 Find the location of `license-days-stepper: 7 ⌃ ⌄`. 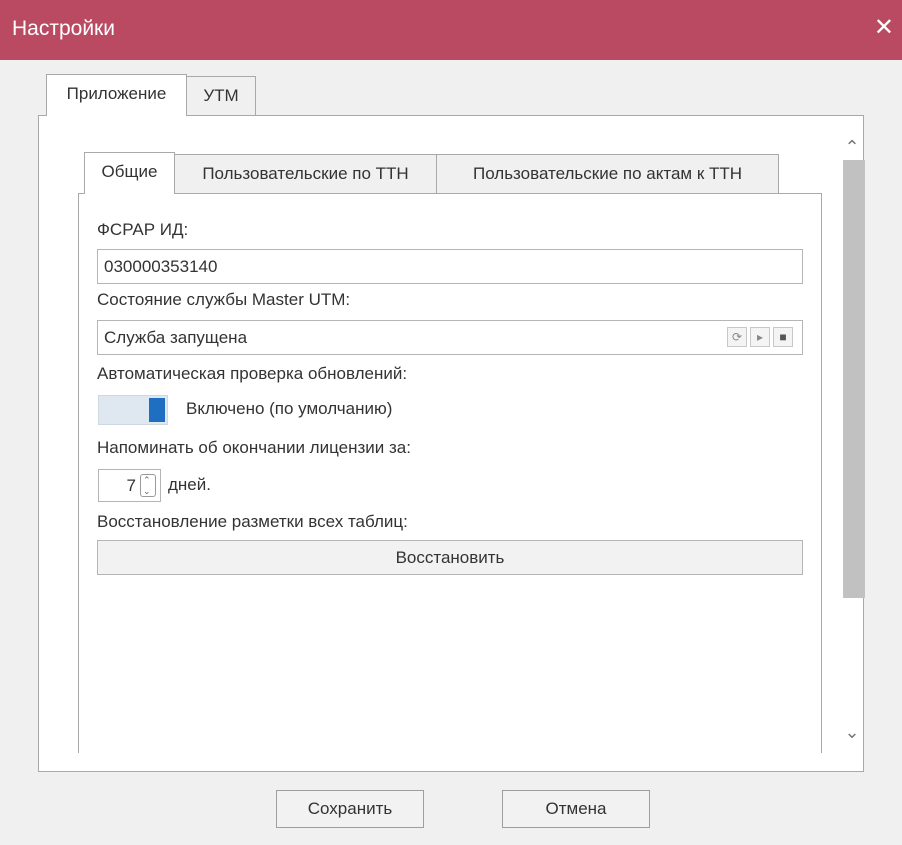

license-days-stepper: 7 ⌃ ⌄ is located at coordinates (129, 485).